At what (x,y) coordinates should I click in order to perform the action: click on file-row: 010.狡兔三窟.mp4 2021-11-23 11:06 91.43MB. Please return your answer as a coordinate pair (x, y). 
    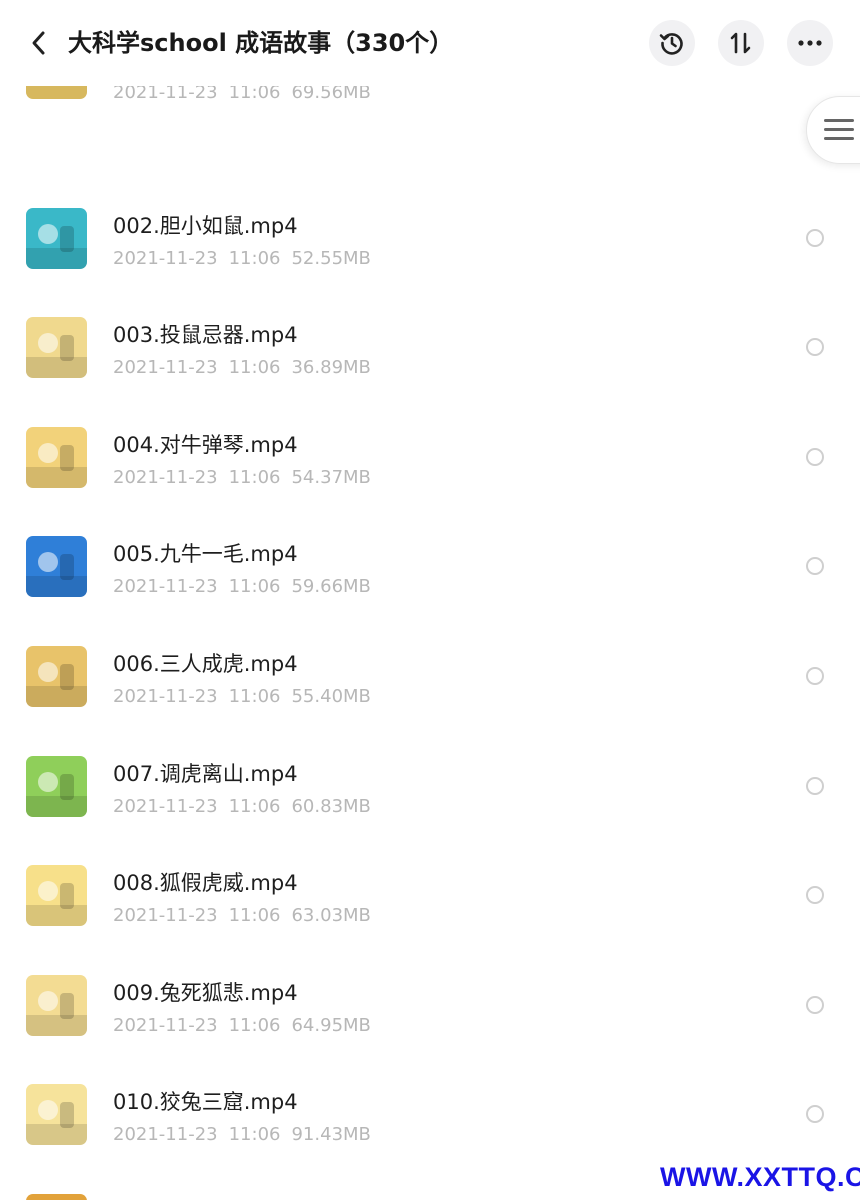
    Looking at the image, I should click on (430, 1095).